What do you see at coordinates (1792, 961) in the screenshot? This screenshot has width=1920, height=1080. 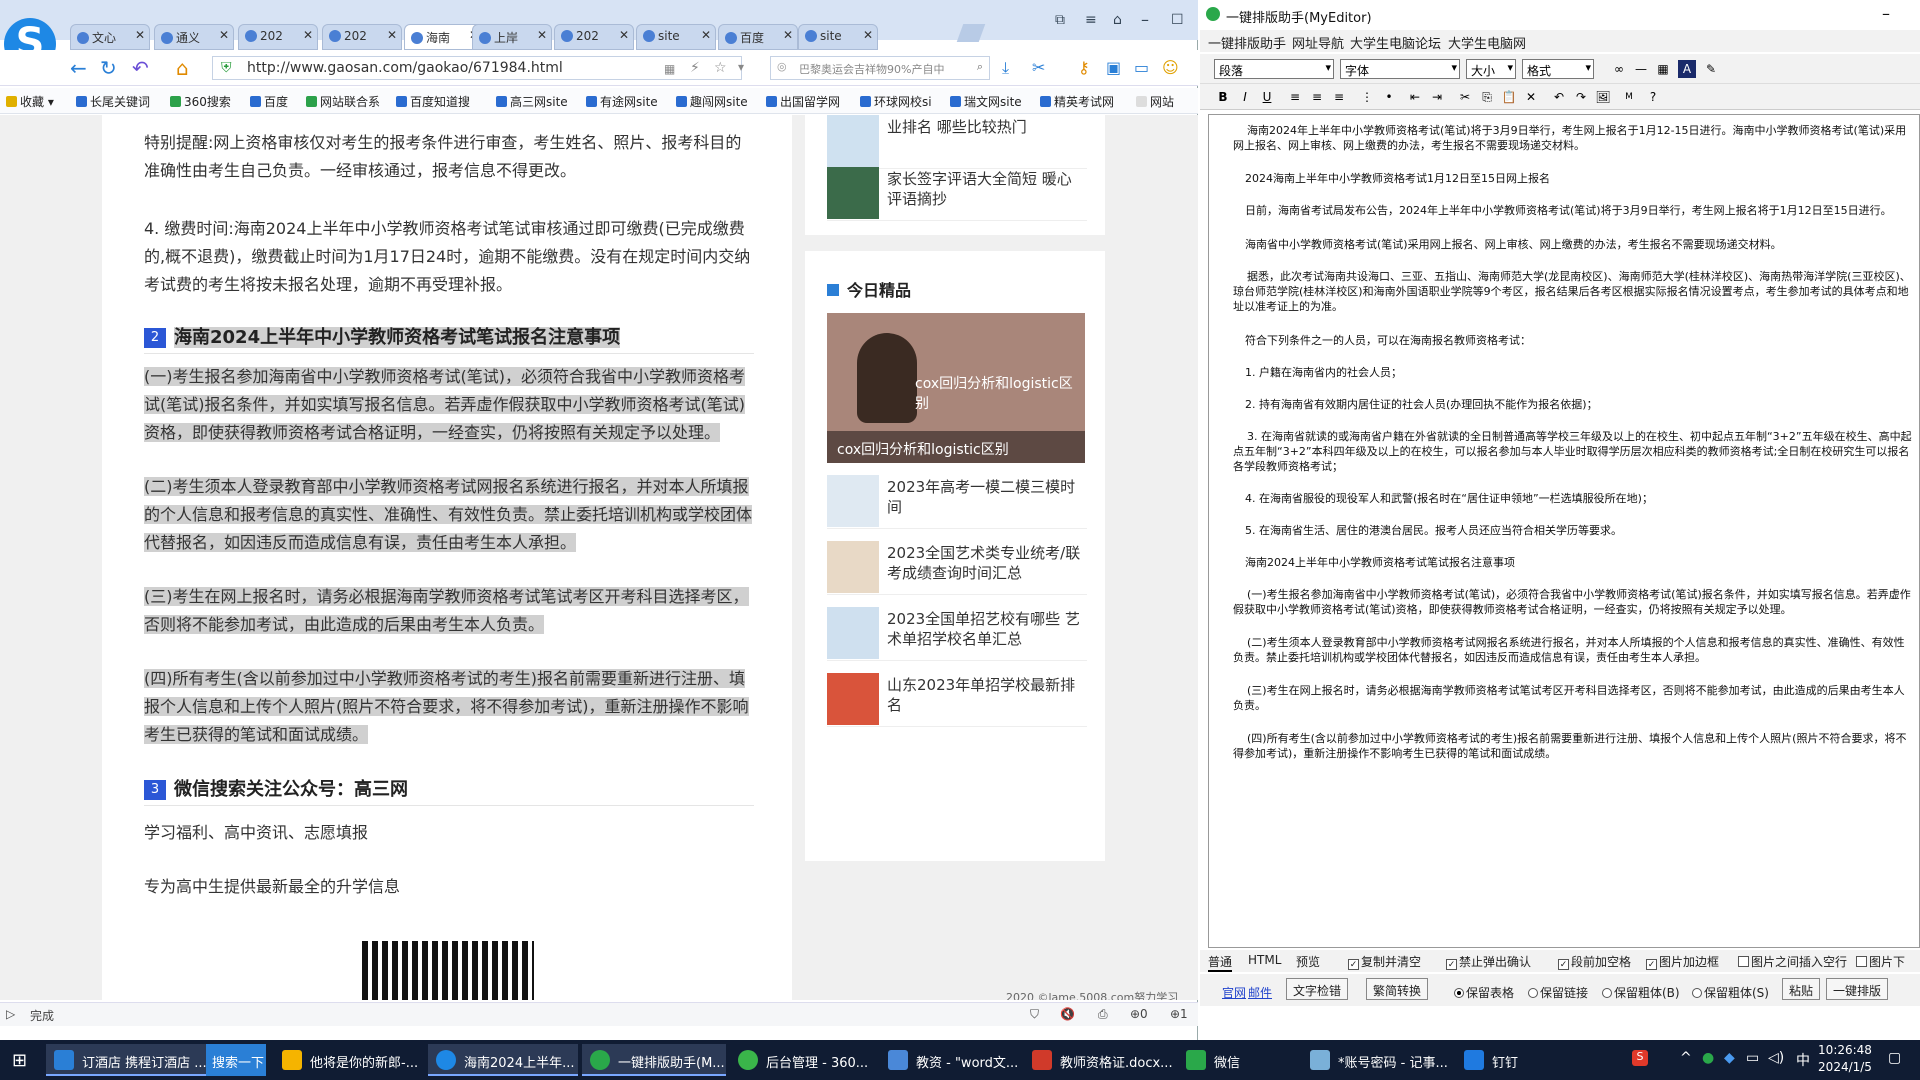 I see `checkbox-image-blankline: 图片之间插入空行` at bounding box center [1792, 961].